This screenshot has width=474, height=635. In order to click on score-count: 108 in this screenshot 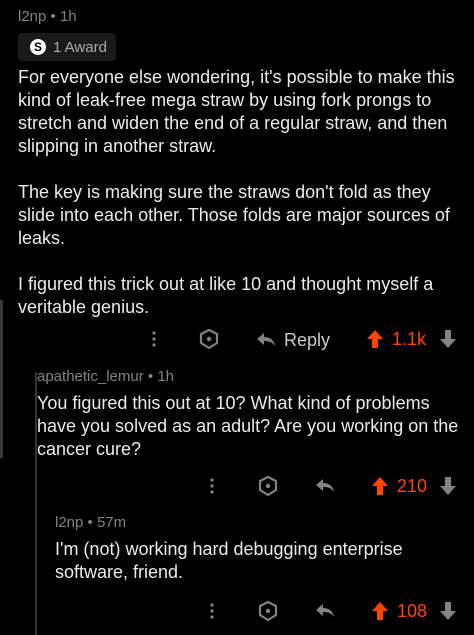, I will do `click(412, 611)`.